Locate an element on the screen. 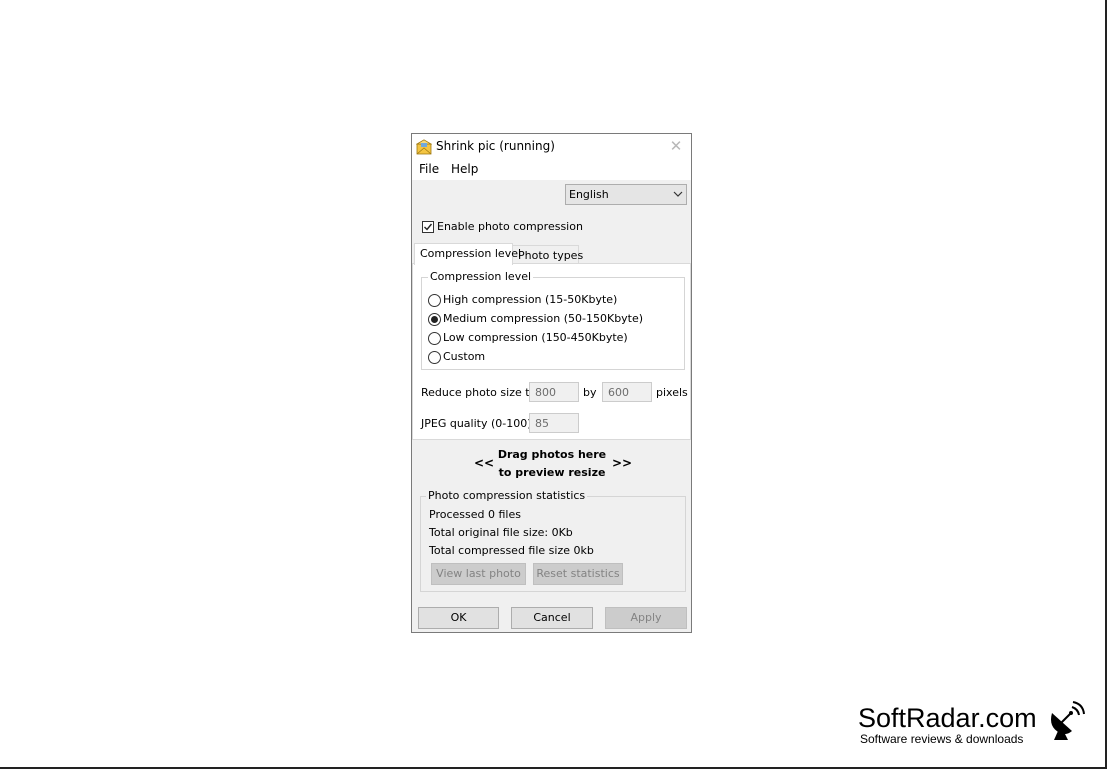 The width and height of the screenshot is (1107, 769). checkmark-icon is located at coordinates (428, 227).